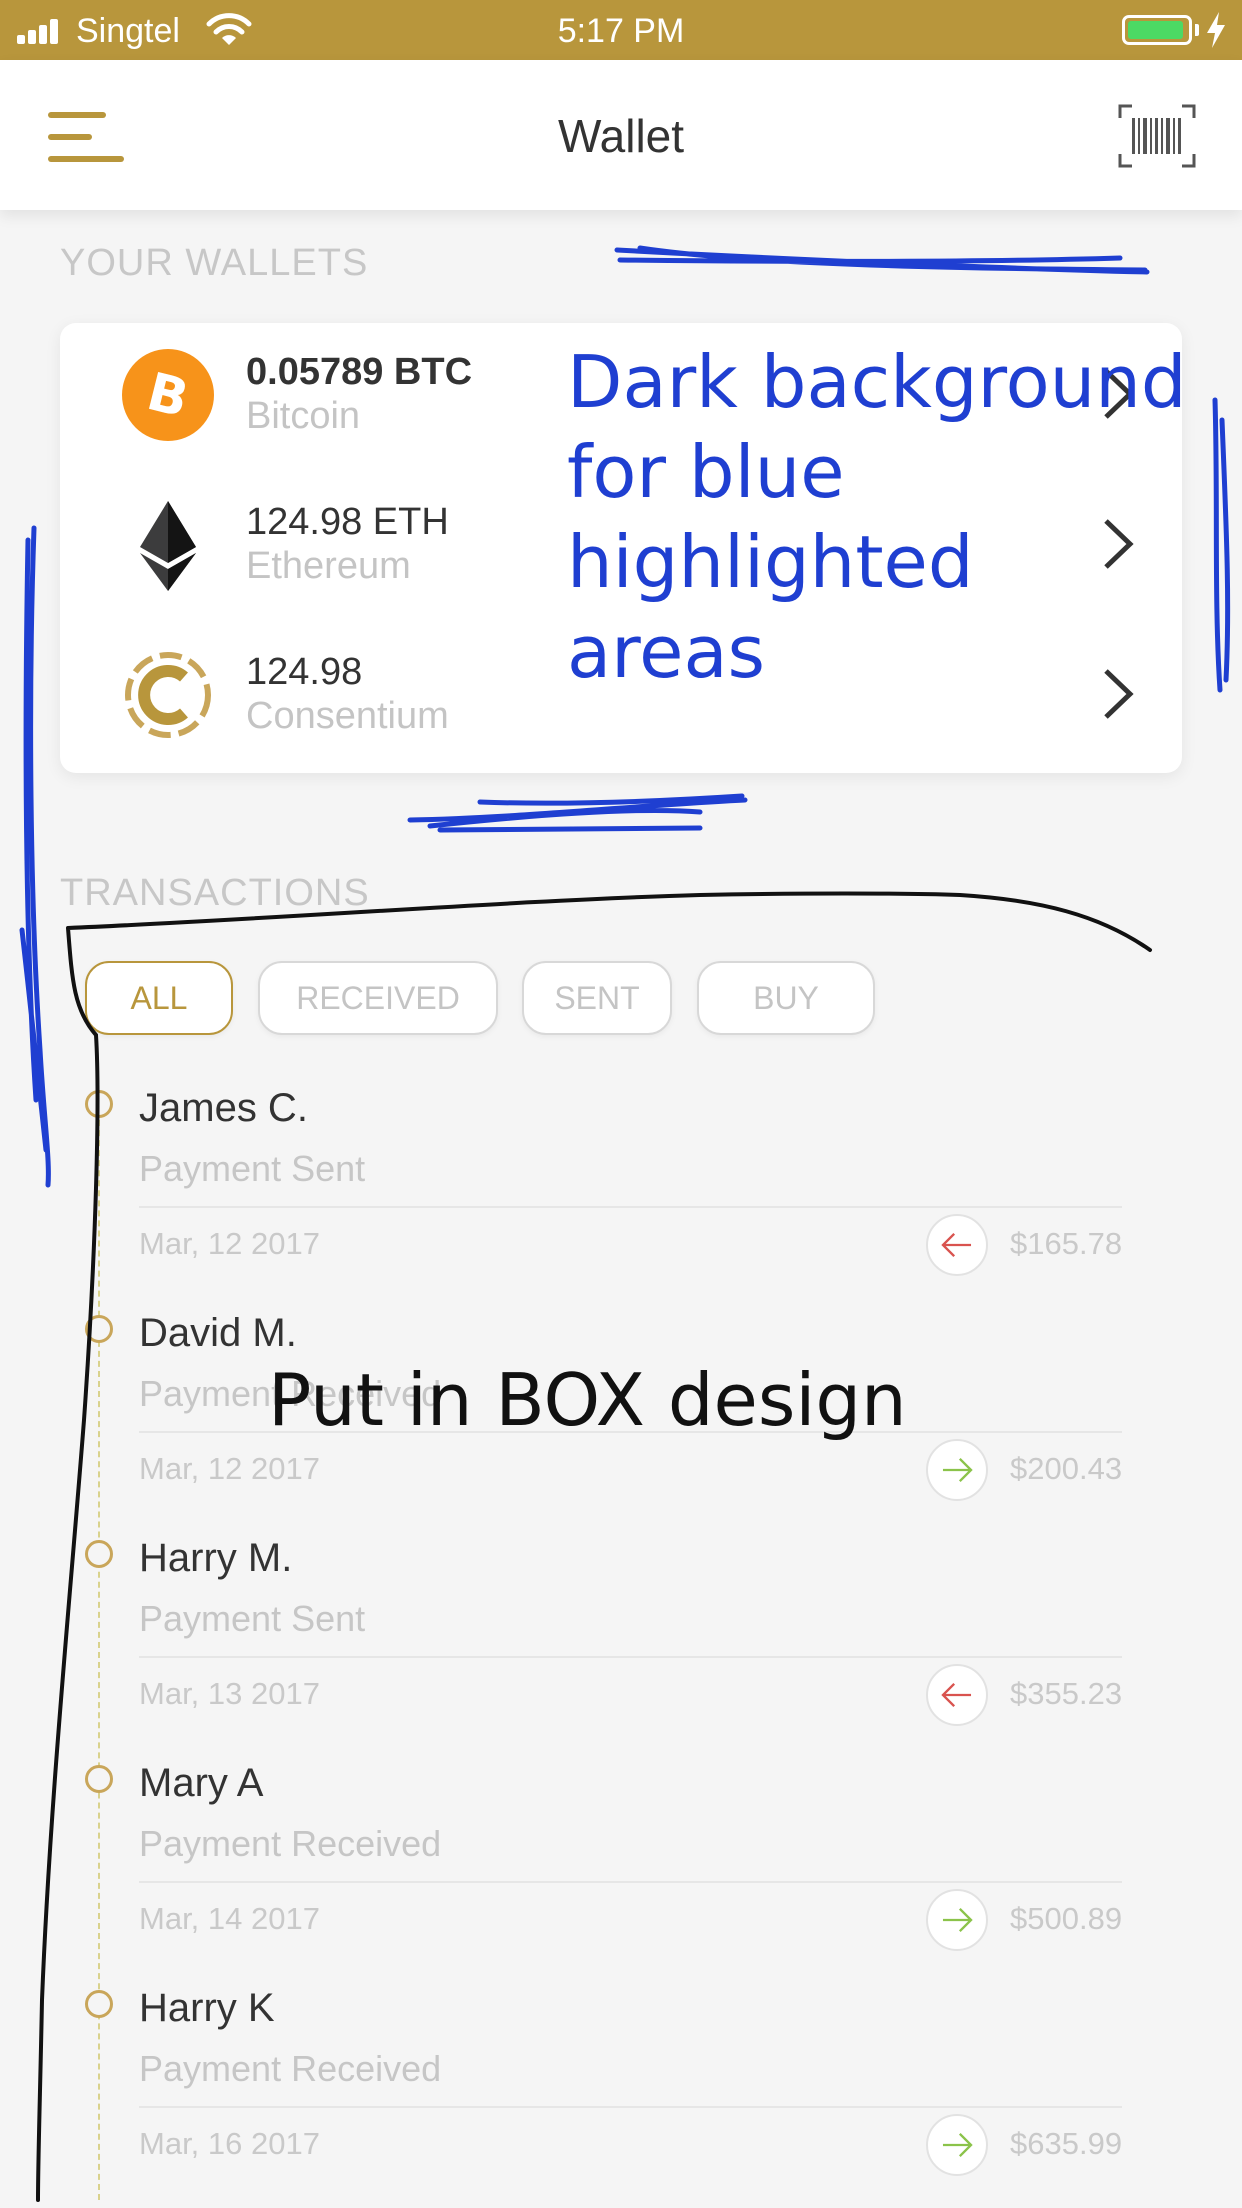 The image size is (1242, 2208). What do you see at coordinates (1216, 30) in the screenshot?
I see `charging-bolt-icon` at bounding box center [1216, 30].